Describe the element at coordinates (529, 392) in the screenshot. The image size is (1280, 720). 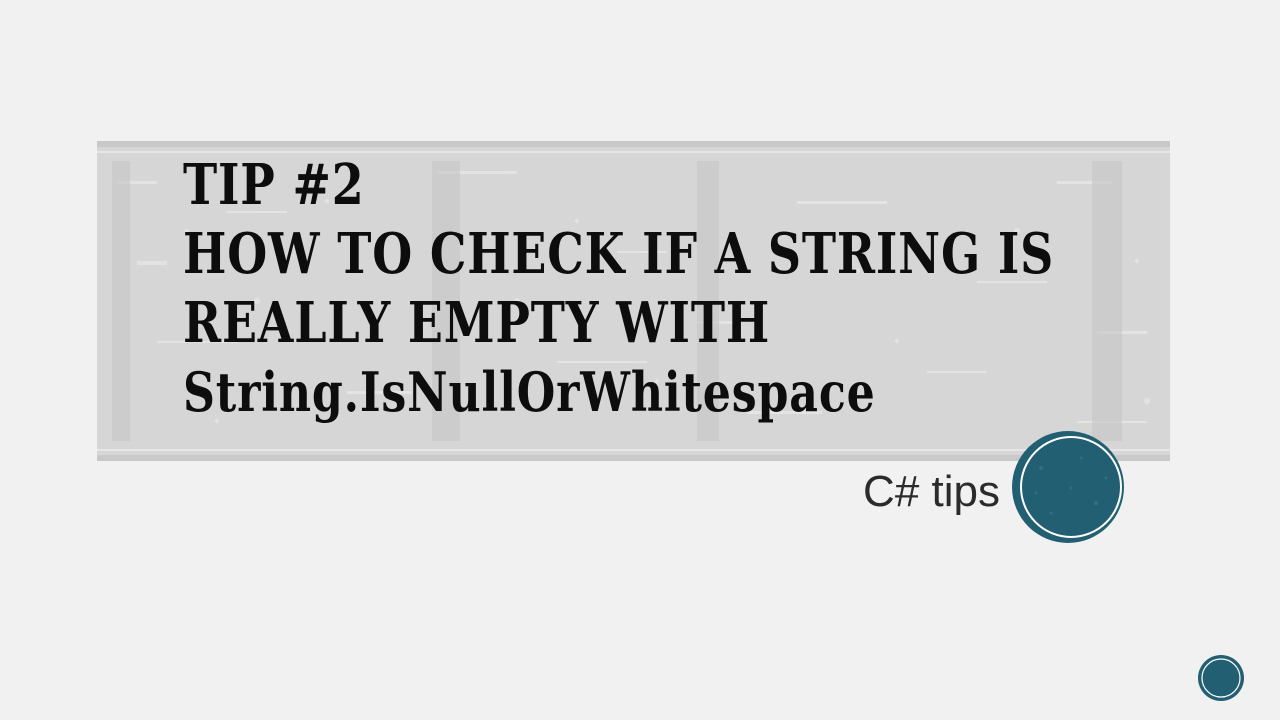
I see `title-line-4: String.IsNullOrWhitespace` at that location.